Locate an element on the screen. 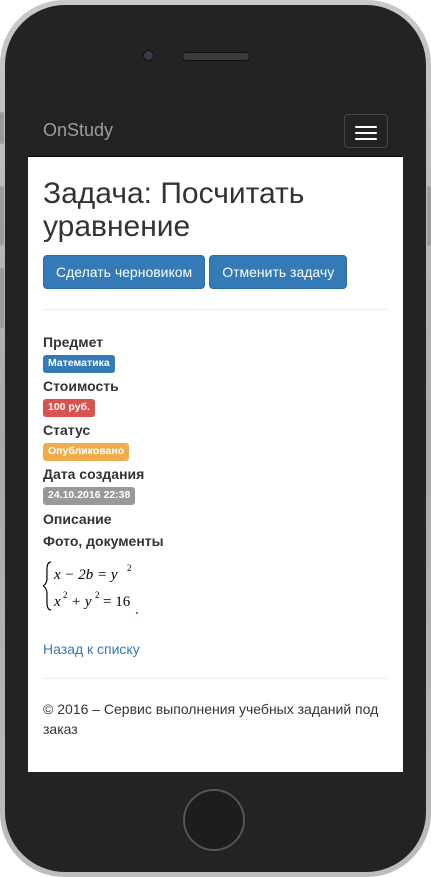 The width and height of the screenshot is (431, 877). camera-icon is located at coordinates (148, 55).